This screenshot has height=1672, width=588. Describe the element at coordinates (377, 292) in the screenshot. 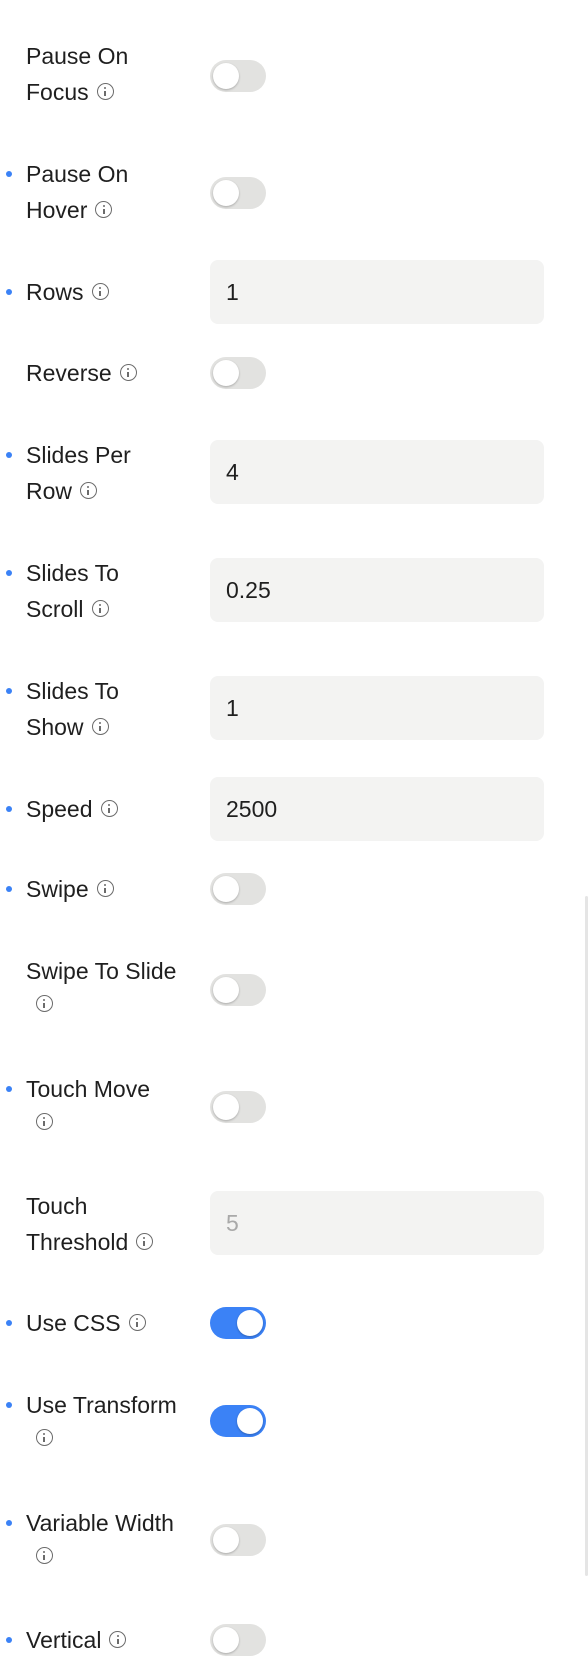

I see `rows-input: 1` at that location.